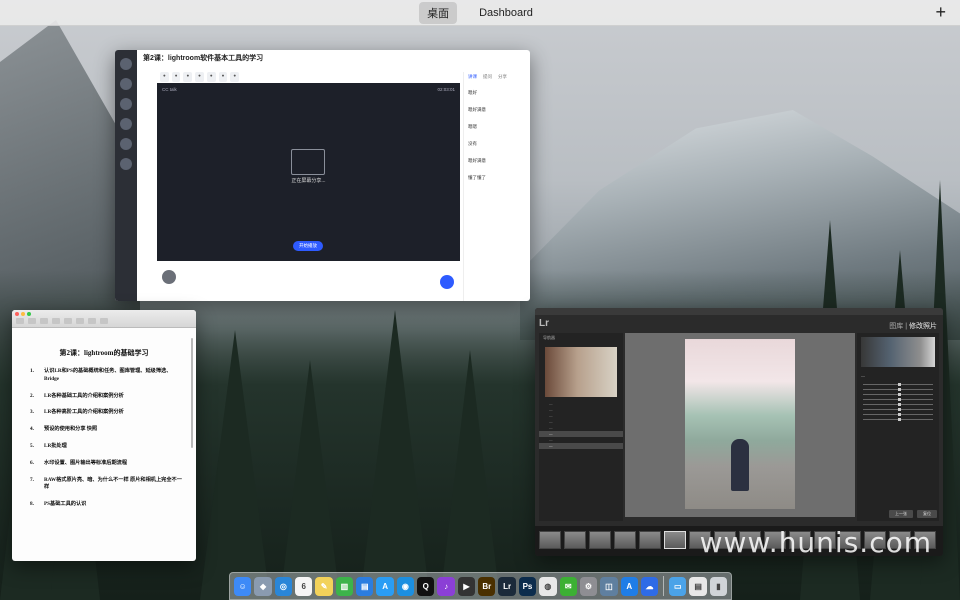 The height and width of the screenshot is (600, 960). I want to click on add-space-button: +, so click(940, 12).